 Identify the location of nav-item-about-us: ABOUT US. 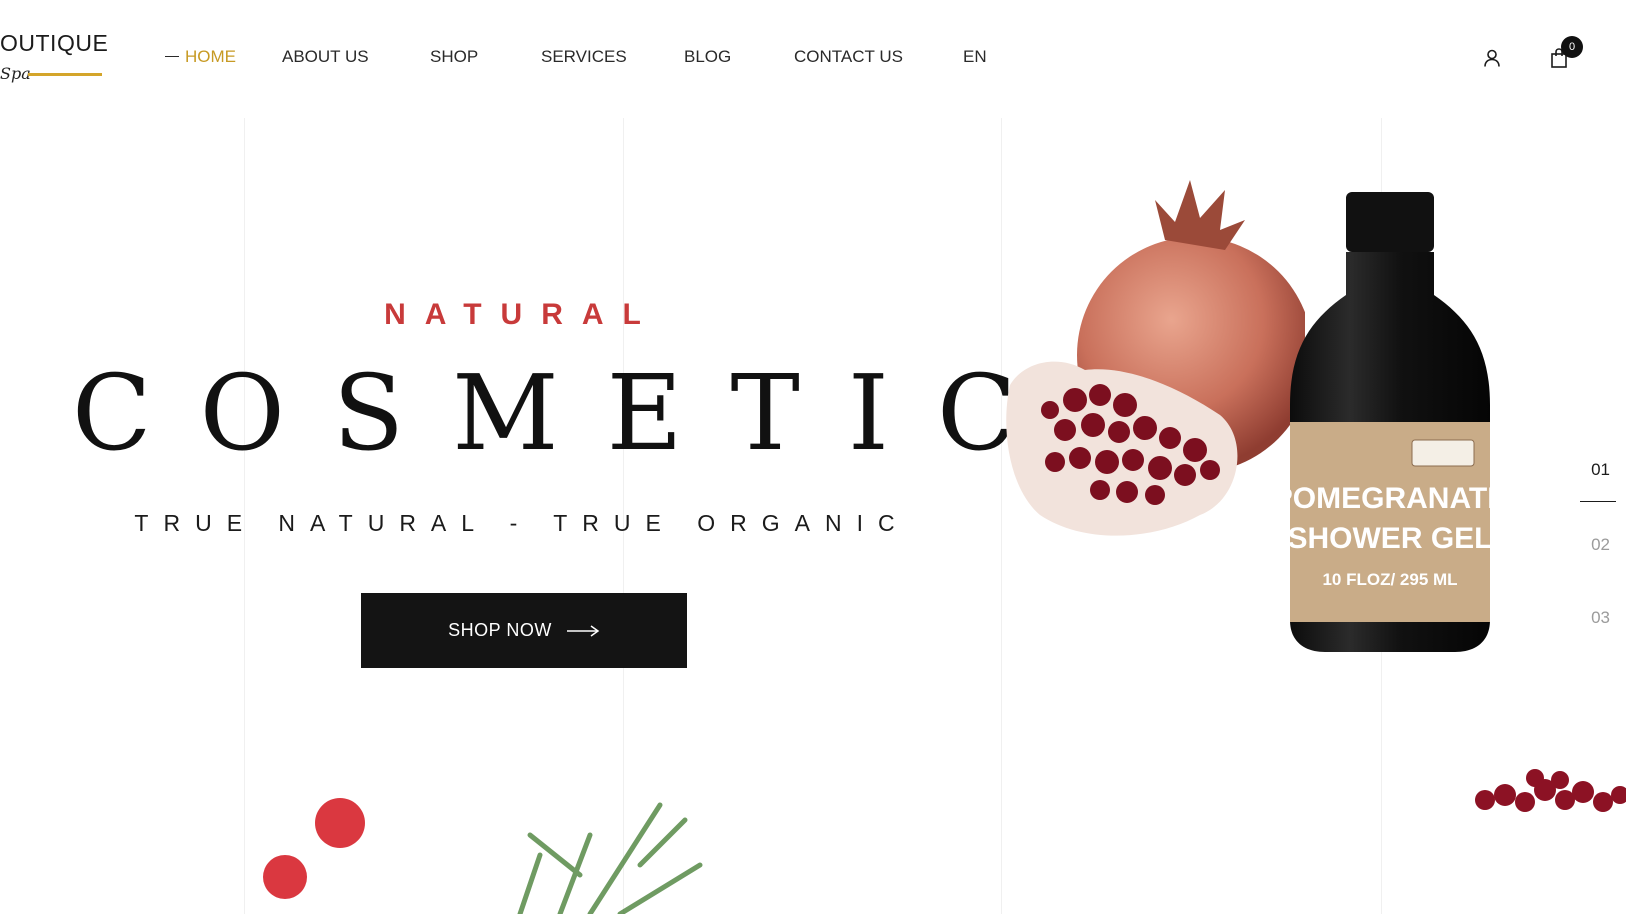
(325, 57).